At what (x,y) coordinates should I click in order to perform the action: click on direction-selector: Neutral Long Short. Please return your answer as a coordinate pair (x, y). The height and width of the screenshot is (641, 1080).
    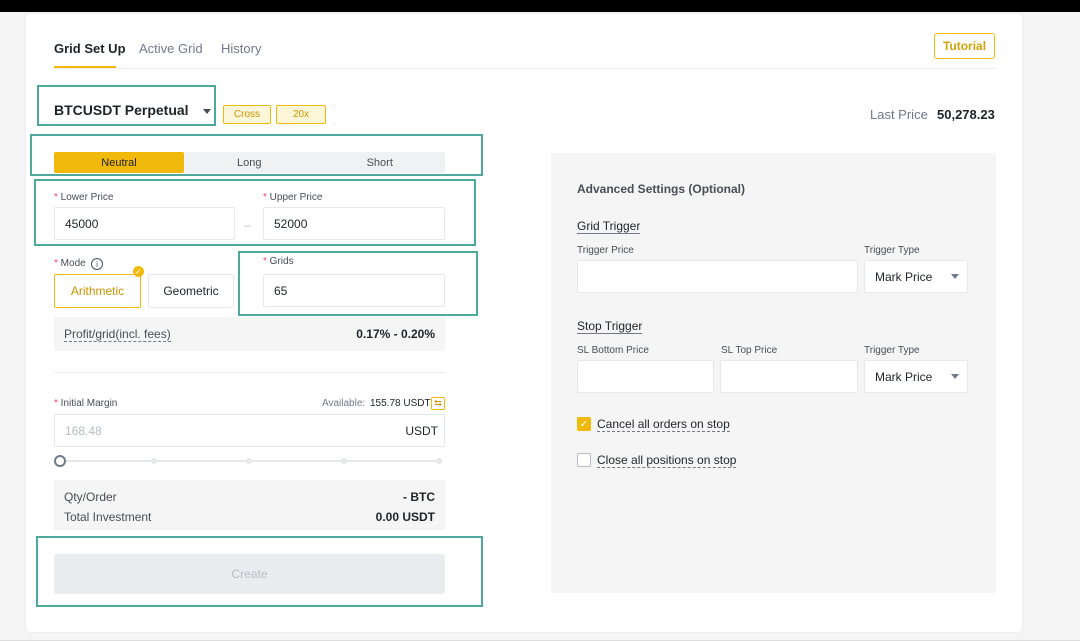
    Looking at the image, I should click on (249, 162).